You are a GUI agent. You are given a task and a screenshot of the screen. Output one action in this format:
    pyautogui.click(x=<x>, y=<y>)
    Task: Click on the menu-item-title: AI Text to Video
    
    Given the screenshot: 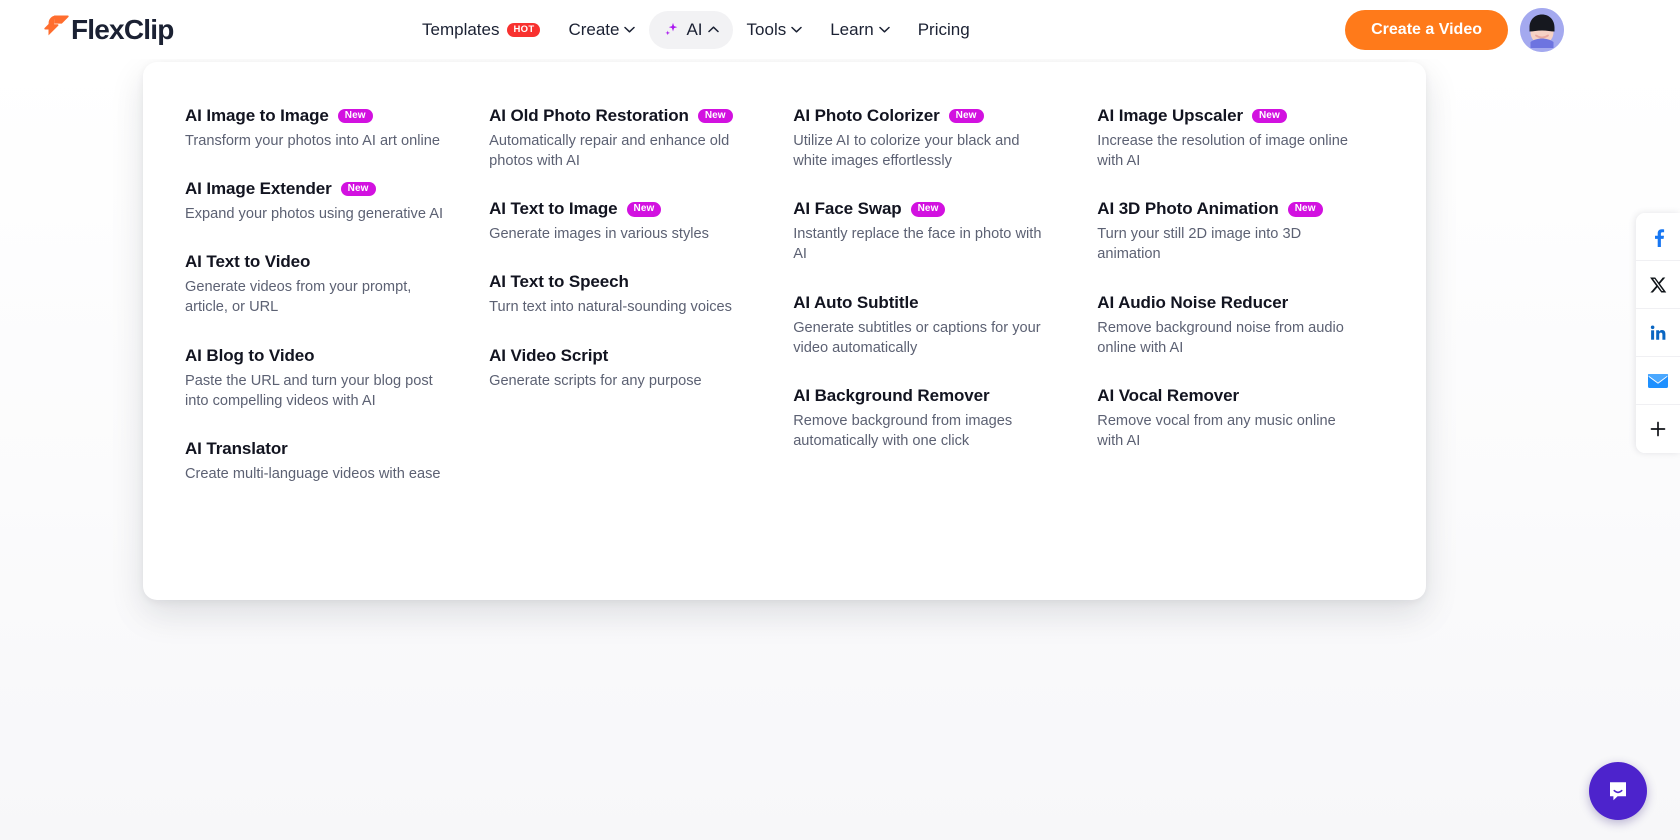 What is the action you would take?
    pyautogui.click(x=248, y=262)
    